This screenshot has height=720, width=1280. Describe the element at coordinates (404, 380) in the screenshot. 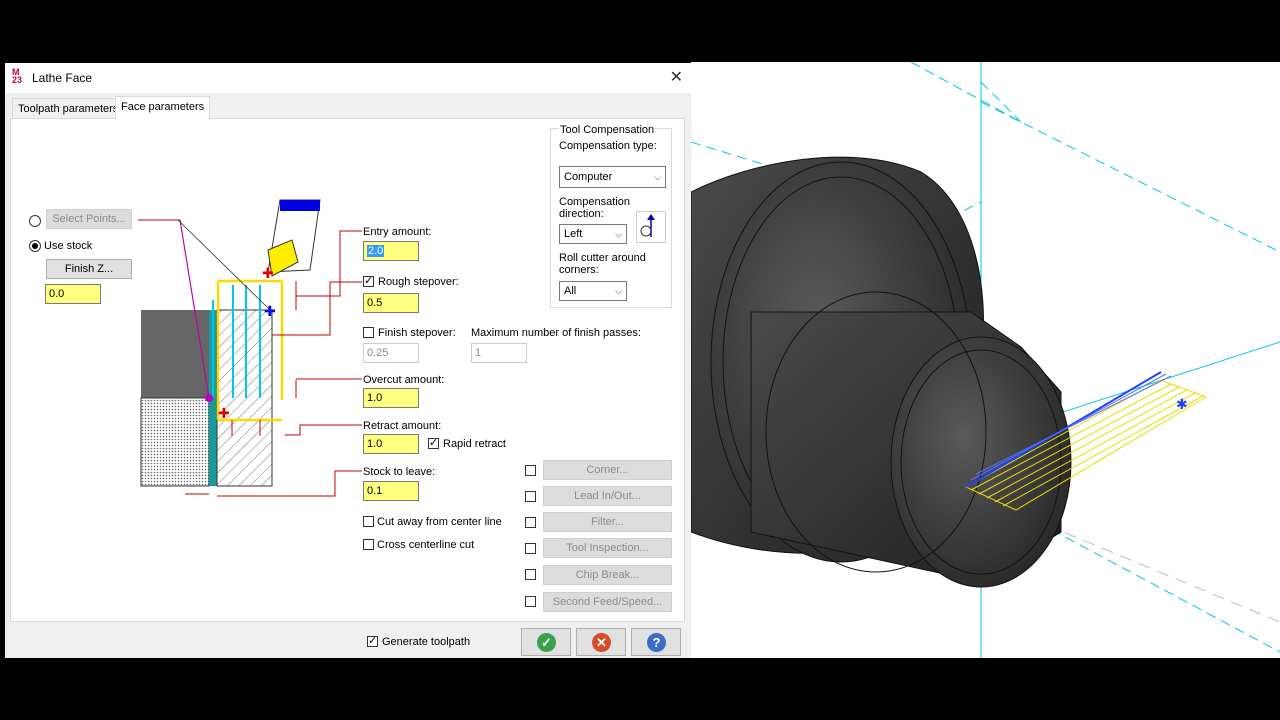

I see `overcut-label: Overcut amount:` at that location.